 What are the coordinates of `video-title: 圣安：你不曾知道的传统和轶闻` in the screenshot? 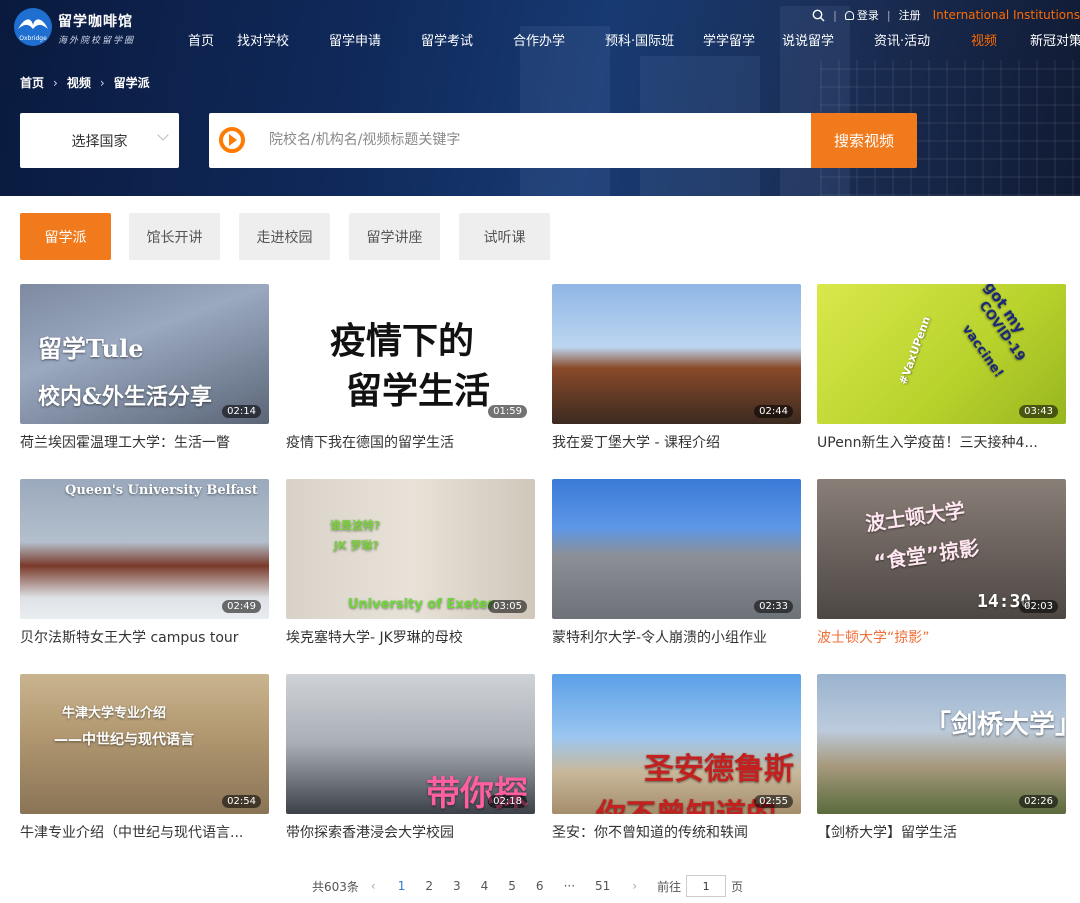 It's located at (676, 832).